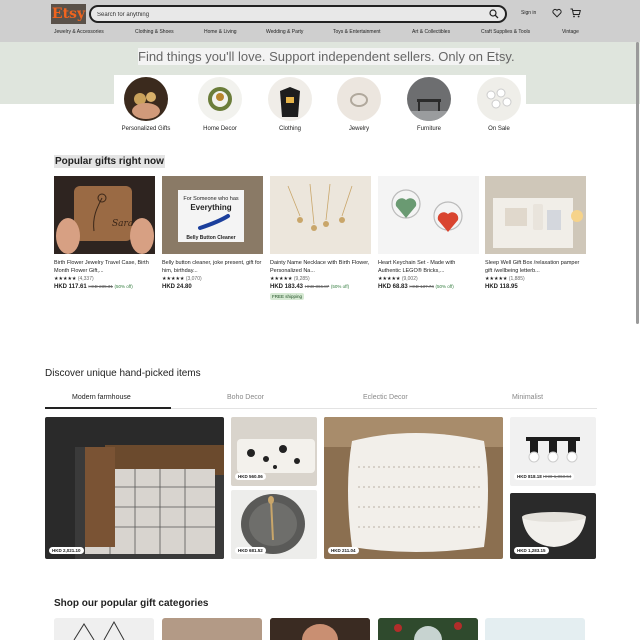  What do you see at coordinates (429, 129) in the screenshot?
I see `circle-label-furniture: Furniture` at bounding box center [429, 129].